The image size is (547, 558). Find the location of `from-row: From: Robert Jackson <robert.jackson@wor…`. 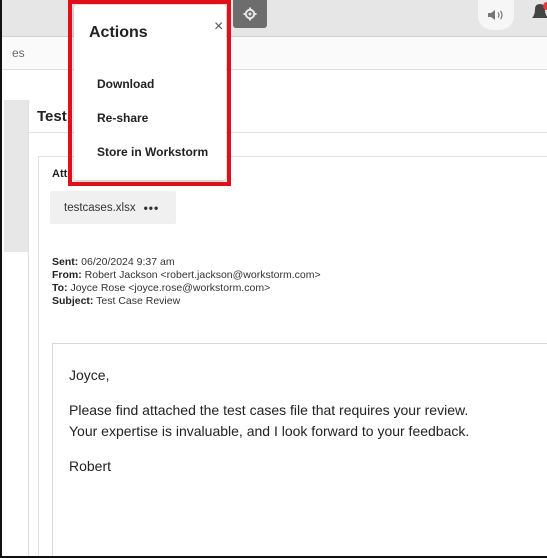

from-row: From: Robert Jackson <robert.jackson@wor… is located at coordinates (186, 275).